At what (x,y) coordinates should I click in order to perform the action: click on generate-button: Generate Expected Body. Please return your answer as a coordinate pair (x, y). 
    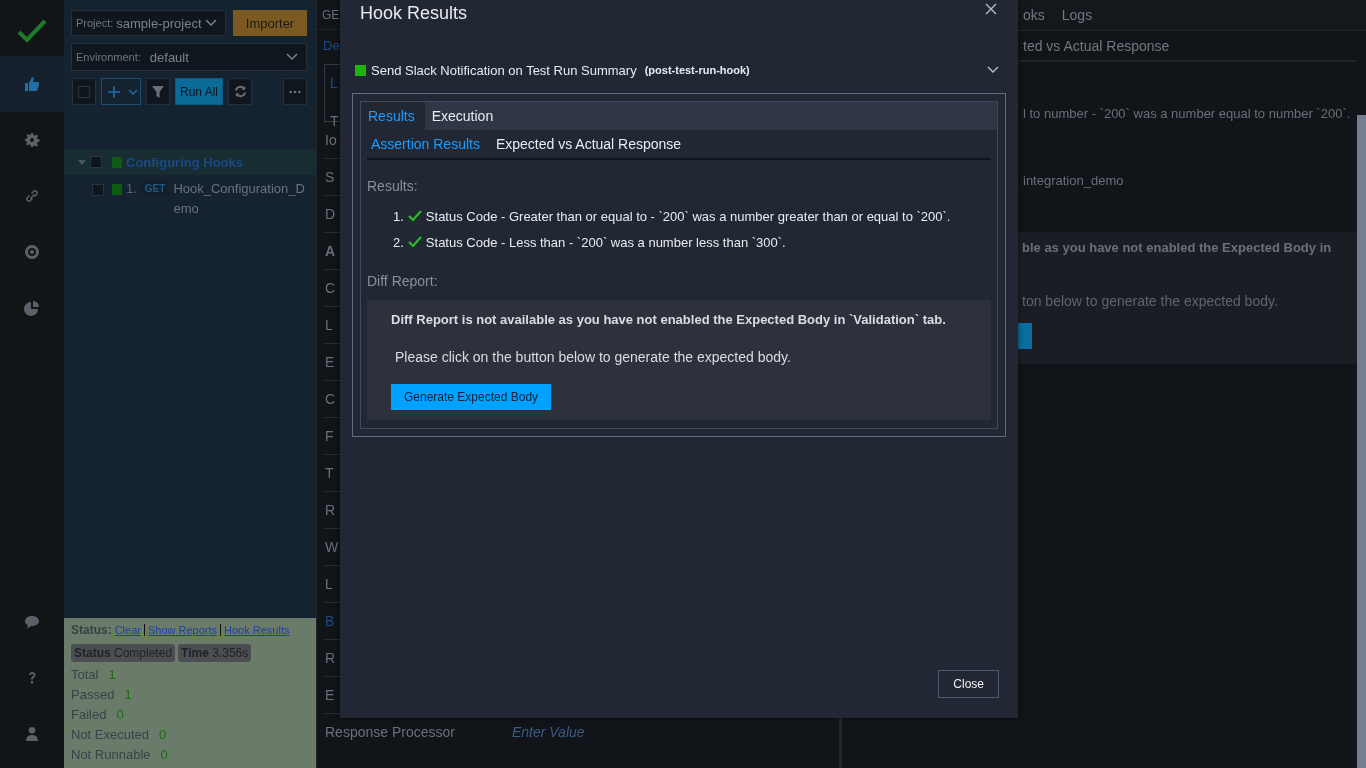
    Looking at the image, I should click on (471, 397).